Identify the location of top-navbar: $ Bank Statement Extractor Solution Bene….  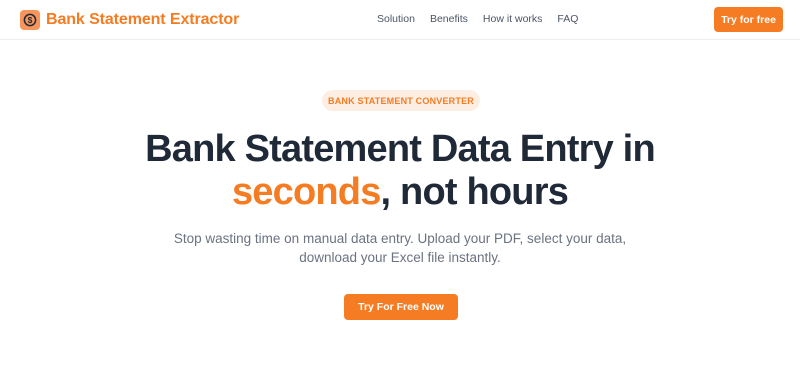
(400, 20).